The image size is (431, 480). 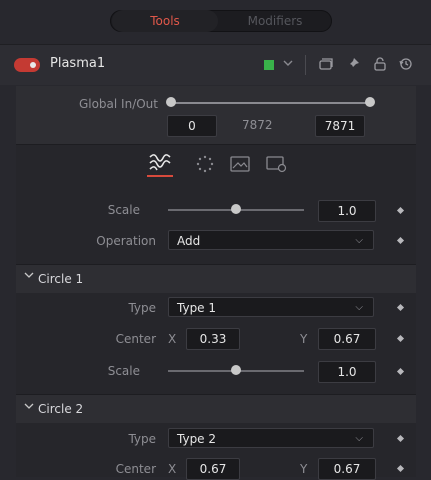 I want to click on global-inout-label: Global In/Out, so click(x=118, y=104).